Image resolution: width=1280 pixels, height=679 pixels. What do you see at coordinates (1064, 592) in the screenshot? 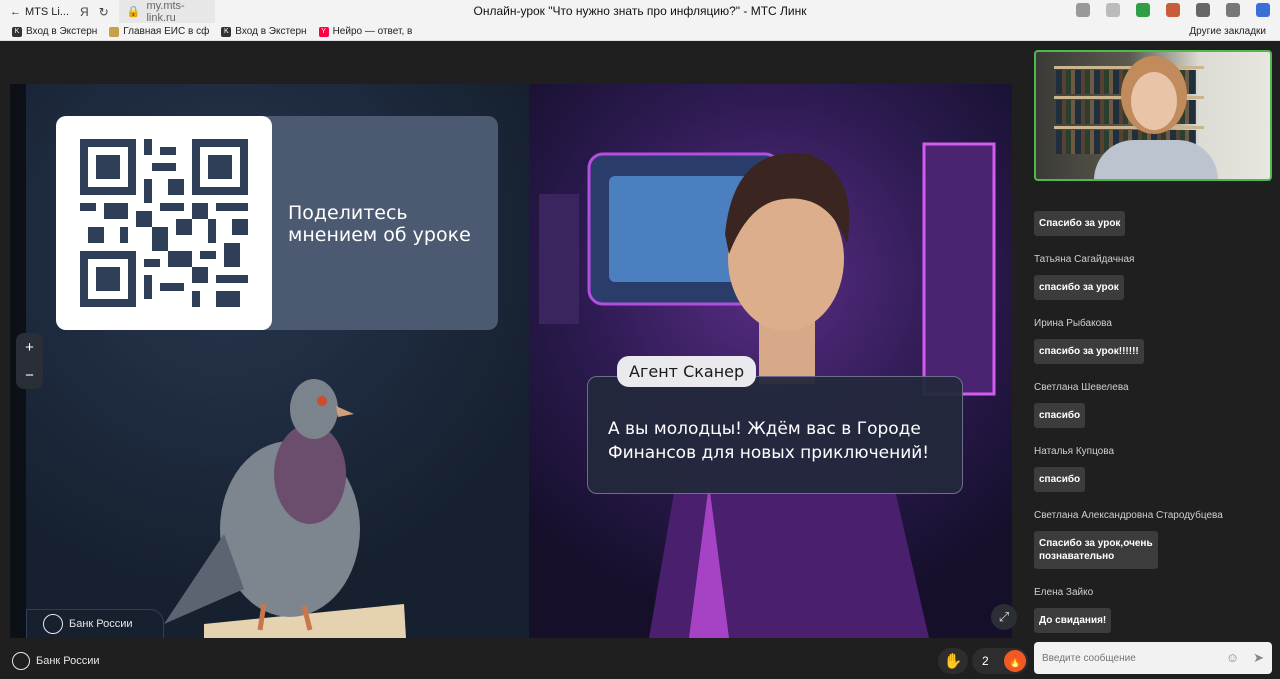
I see `chat-author: Елена Зайко` at bounding box center [1064, 592].